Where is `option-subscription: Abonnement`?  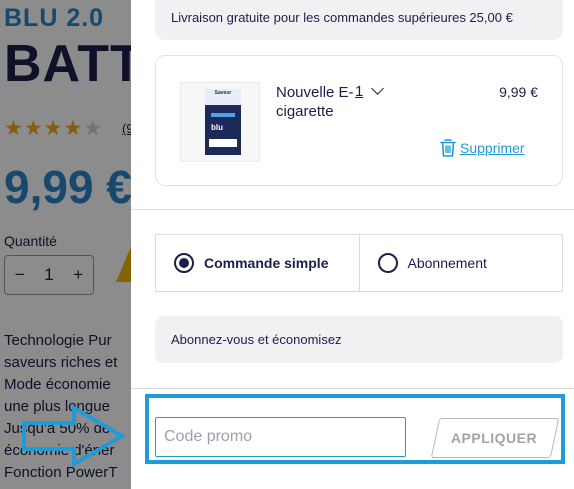 option-subscription: Abonnement is located at coordinates (460, 263).